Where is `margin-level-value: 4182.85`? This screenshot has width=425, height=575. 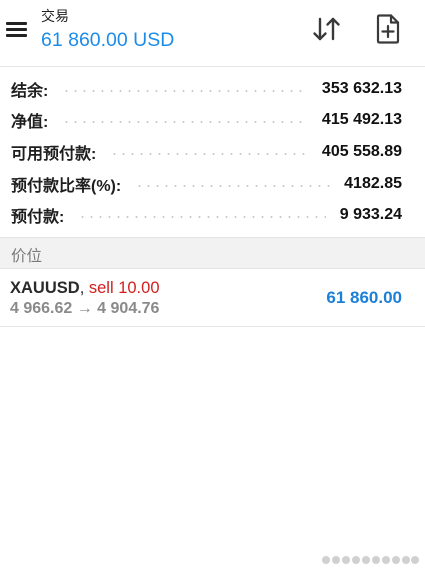
margin-level-value: 4182.85 is located at coordinates (373, 183).